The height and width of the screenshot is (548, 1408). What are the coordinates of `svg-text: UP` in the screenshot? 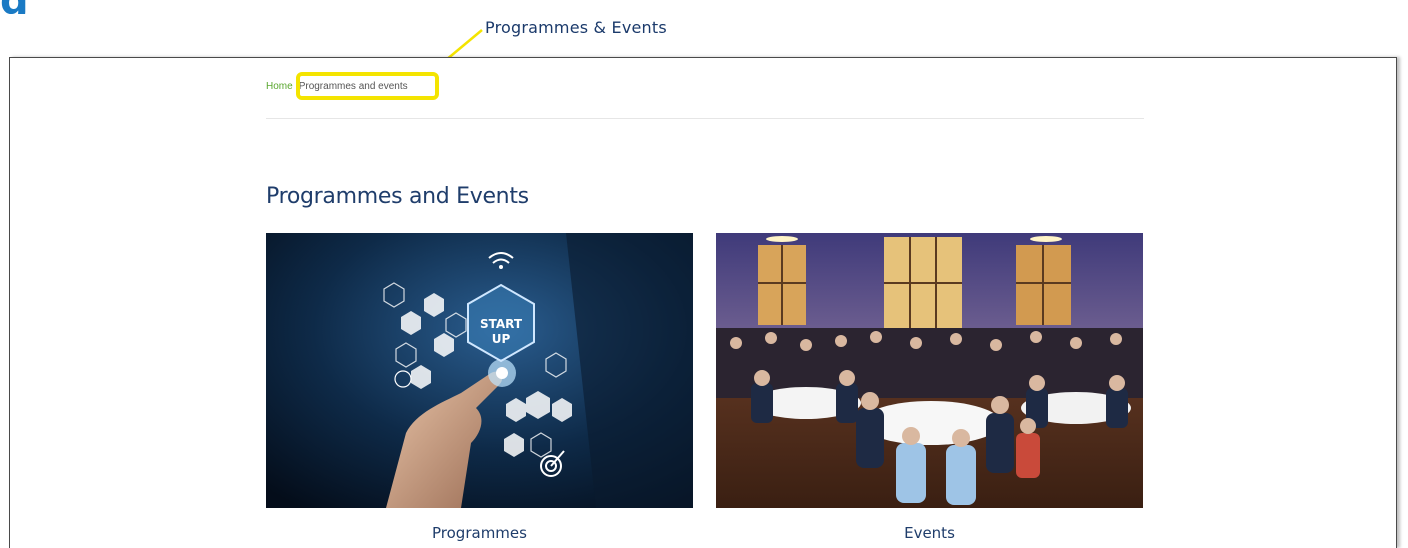 It's located at (501, 339).